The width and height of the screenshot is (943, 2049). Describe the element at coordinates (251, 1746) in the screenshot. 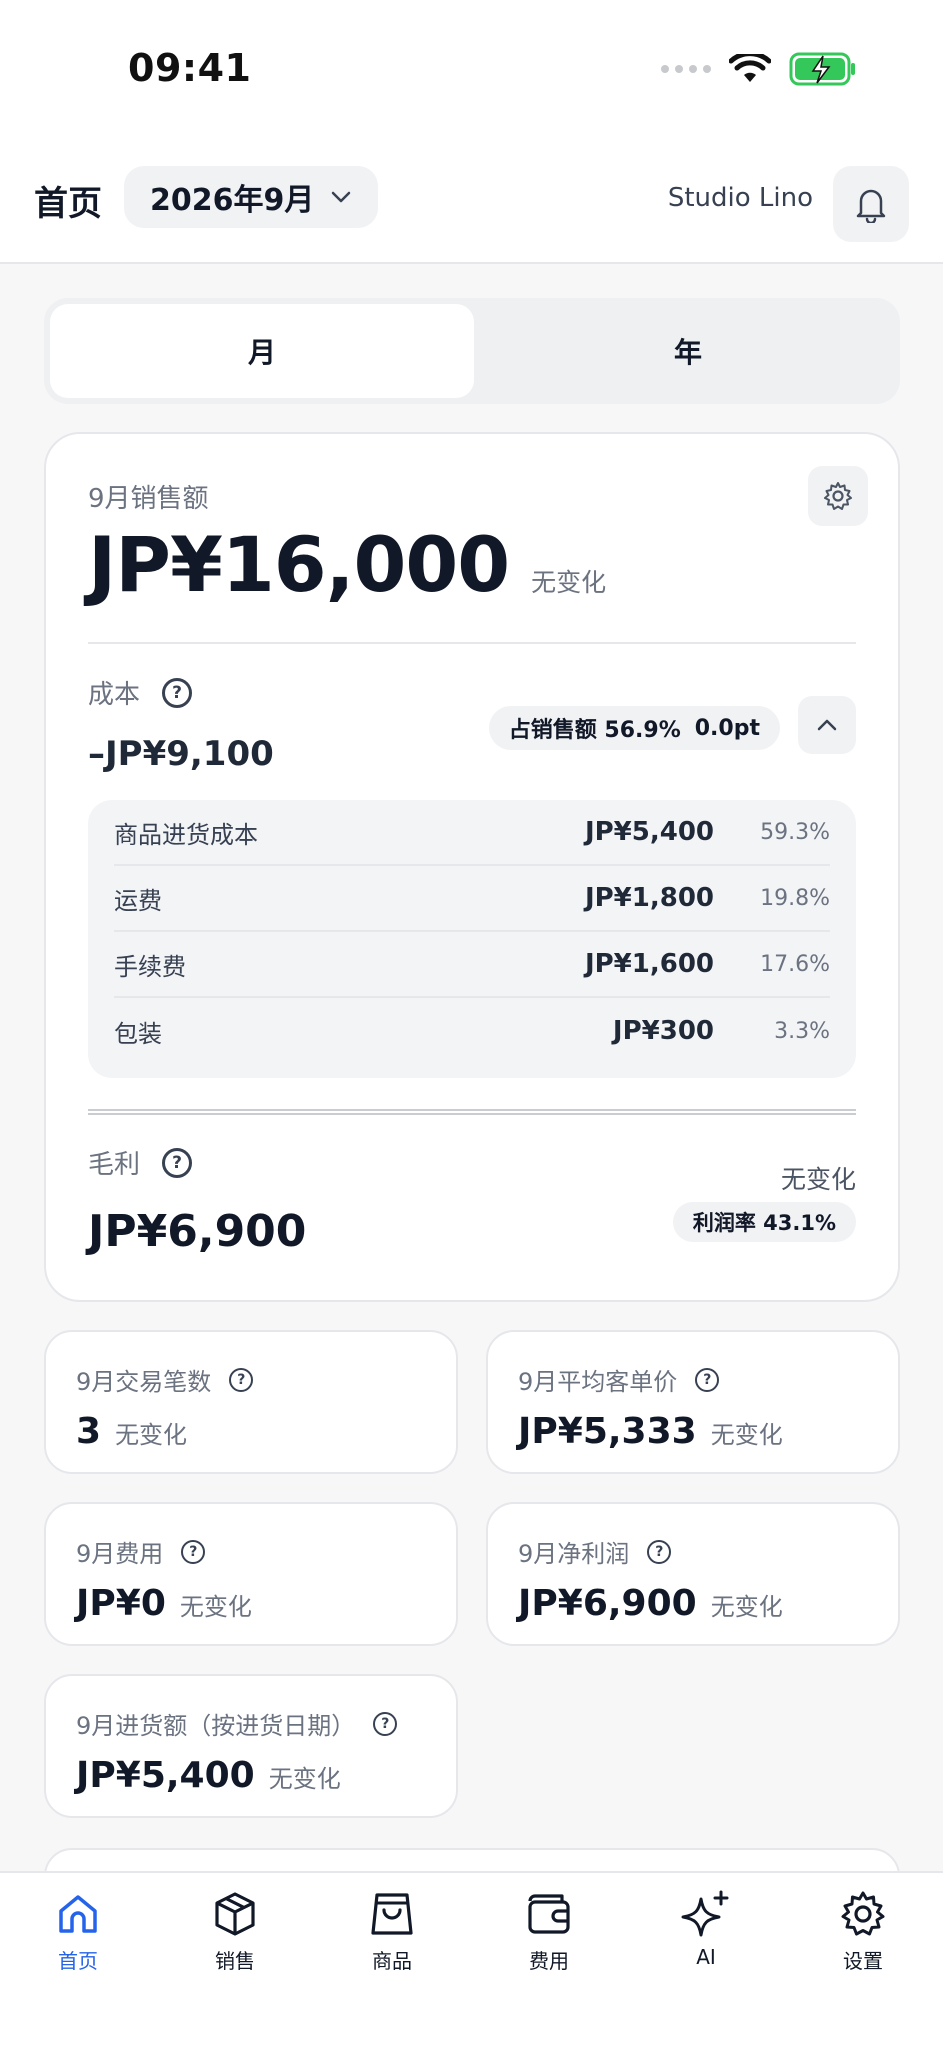

I see `metric-card-purchases: 9月进货额（按进货日期）? JP¥5,400 无变化` at that location.